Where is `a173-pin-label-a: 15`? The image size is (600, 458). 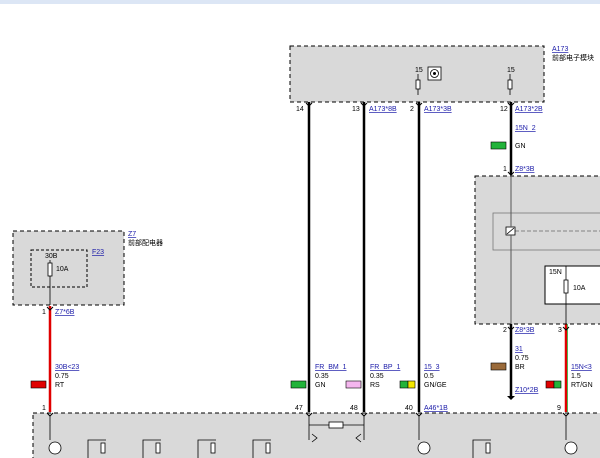 a173-pin-label-a: 15 is located at coordinates (419, 70).